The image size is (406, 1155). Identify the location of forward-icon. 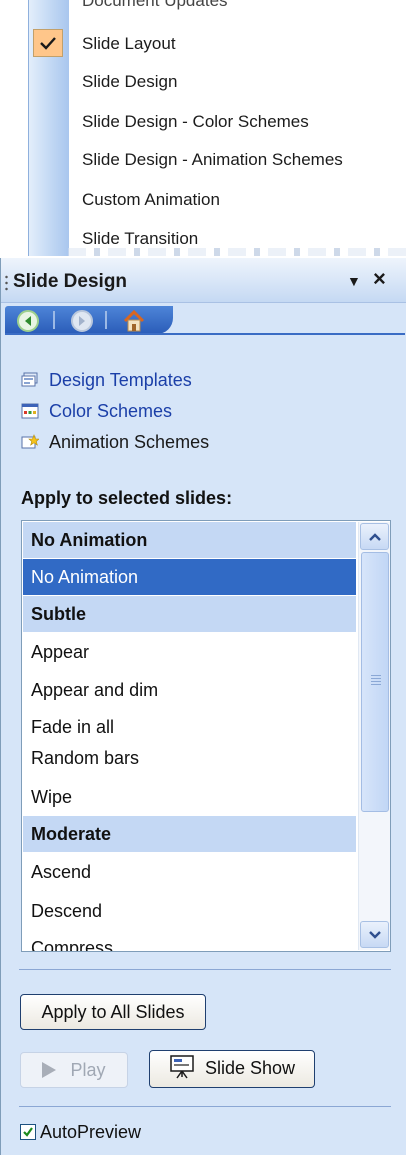
(82, 321).